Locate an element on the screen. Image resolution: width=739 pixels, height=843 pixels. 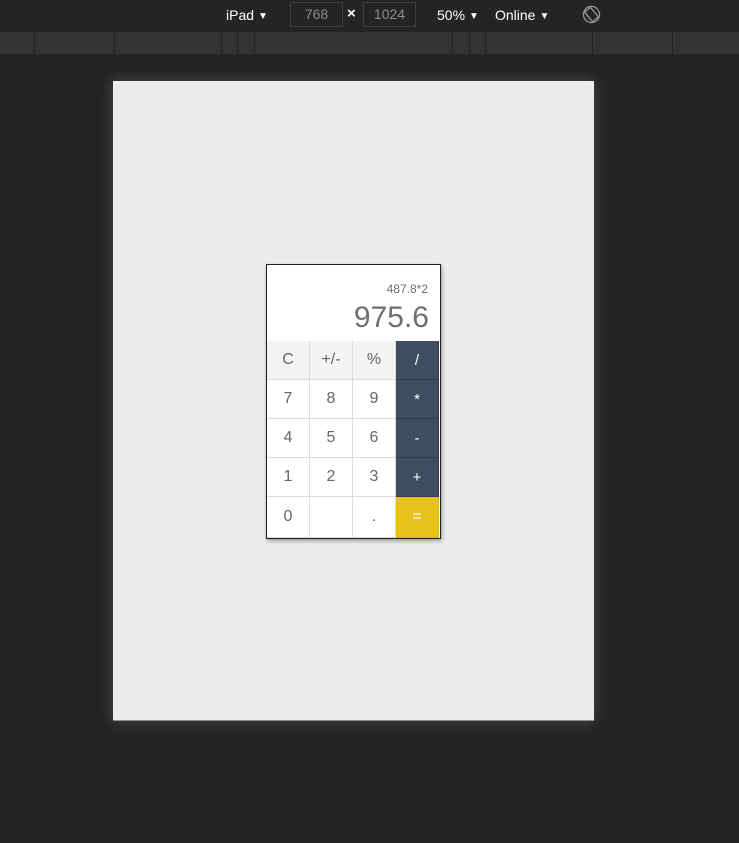
divide-button: / is located at coordinates (417, 360).